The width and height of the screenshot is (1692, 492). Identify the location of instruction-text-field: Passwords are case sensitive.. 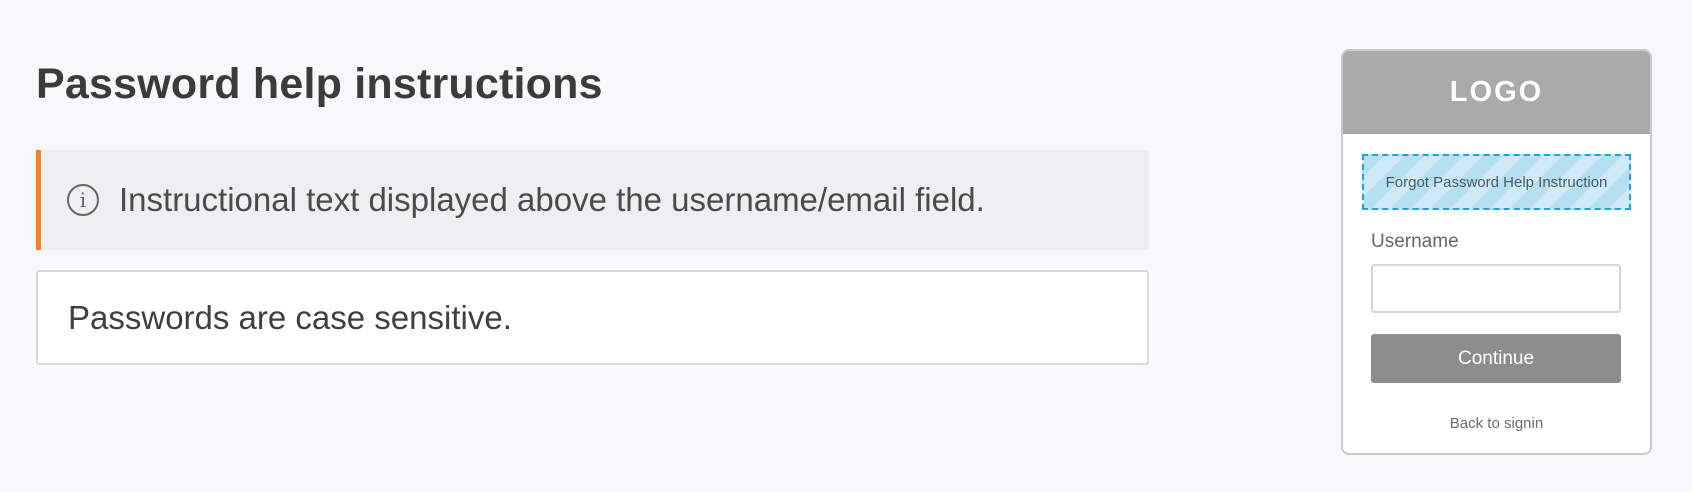
(592, 317).